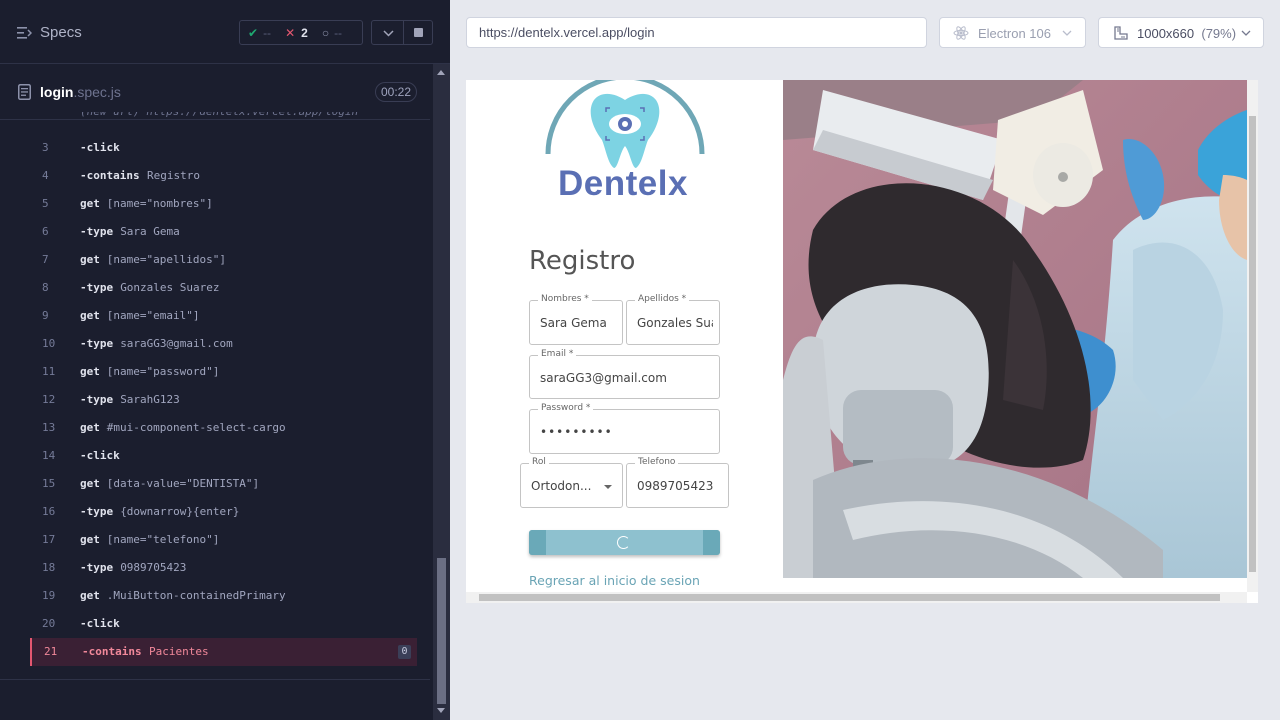  Describe the element at coordinates (1252, 344) in the screenshot. I see `frame-vertical-scroll-thumb` at that location.